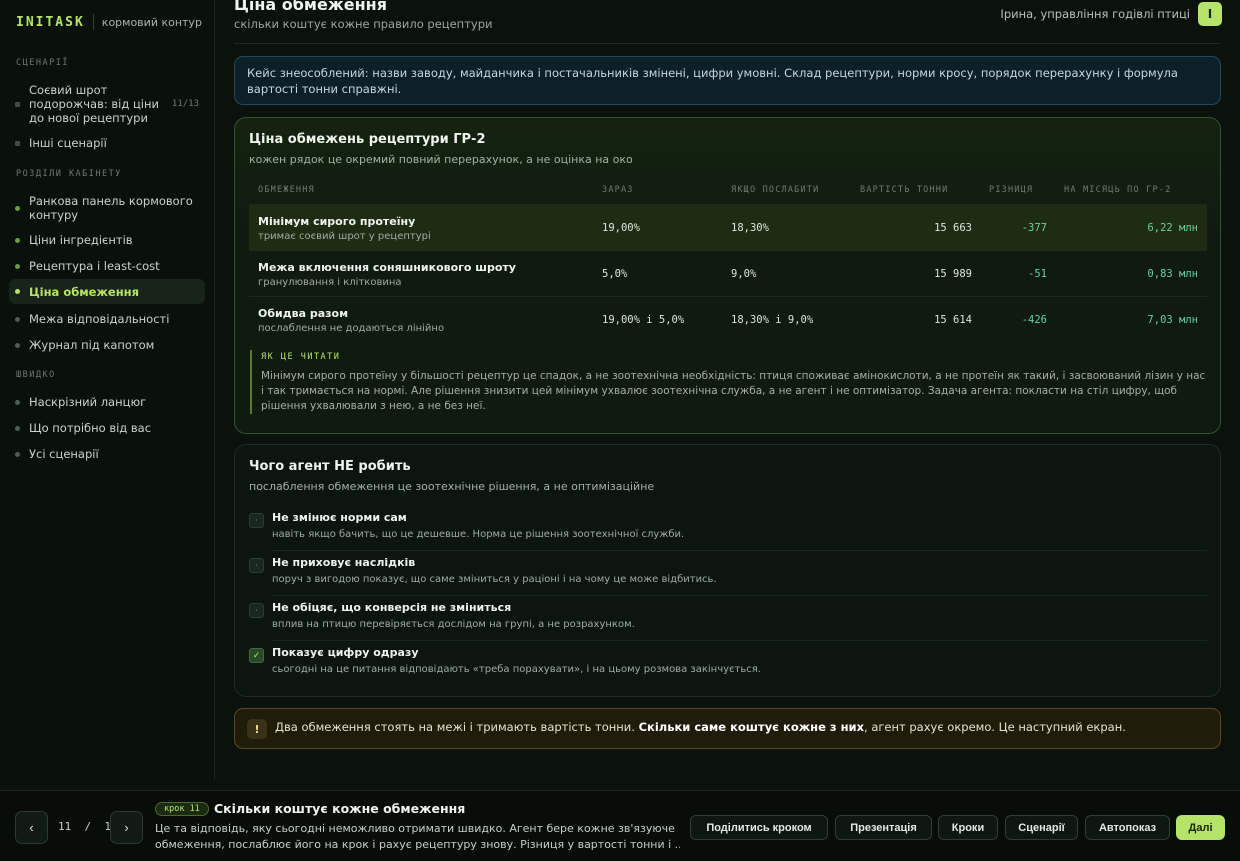  Describe the element at coordinates (256, 655) in the screenshot. I see `checkbox-checked: ✓` at that location.